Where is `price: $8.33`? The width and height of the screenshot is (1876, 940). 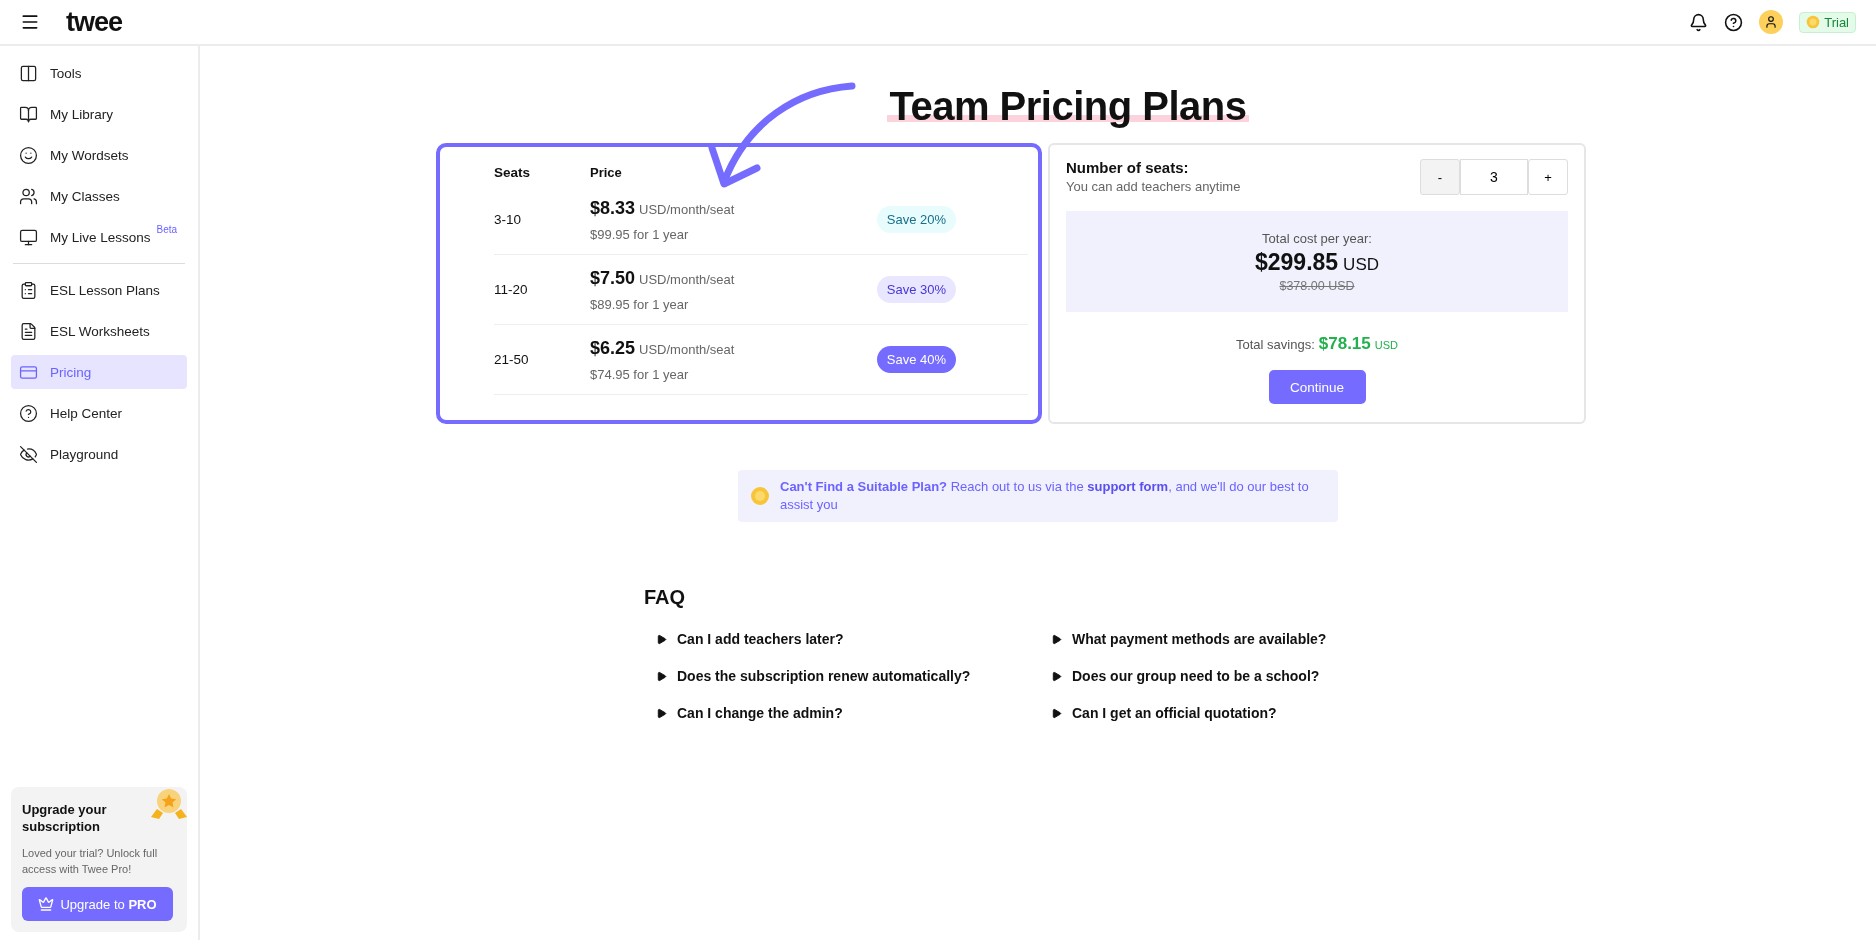 price: $8.33 is located at coordinates (613, 208).